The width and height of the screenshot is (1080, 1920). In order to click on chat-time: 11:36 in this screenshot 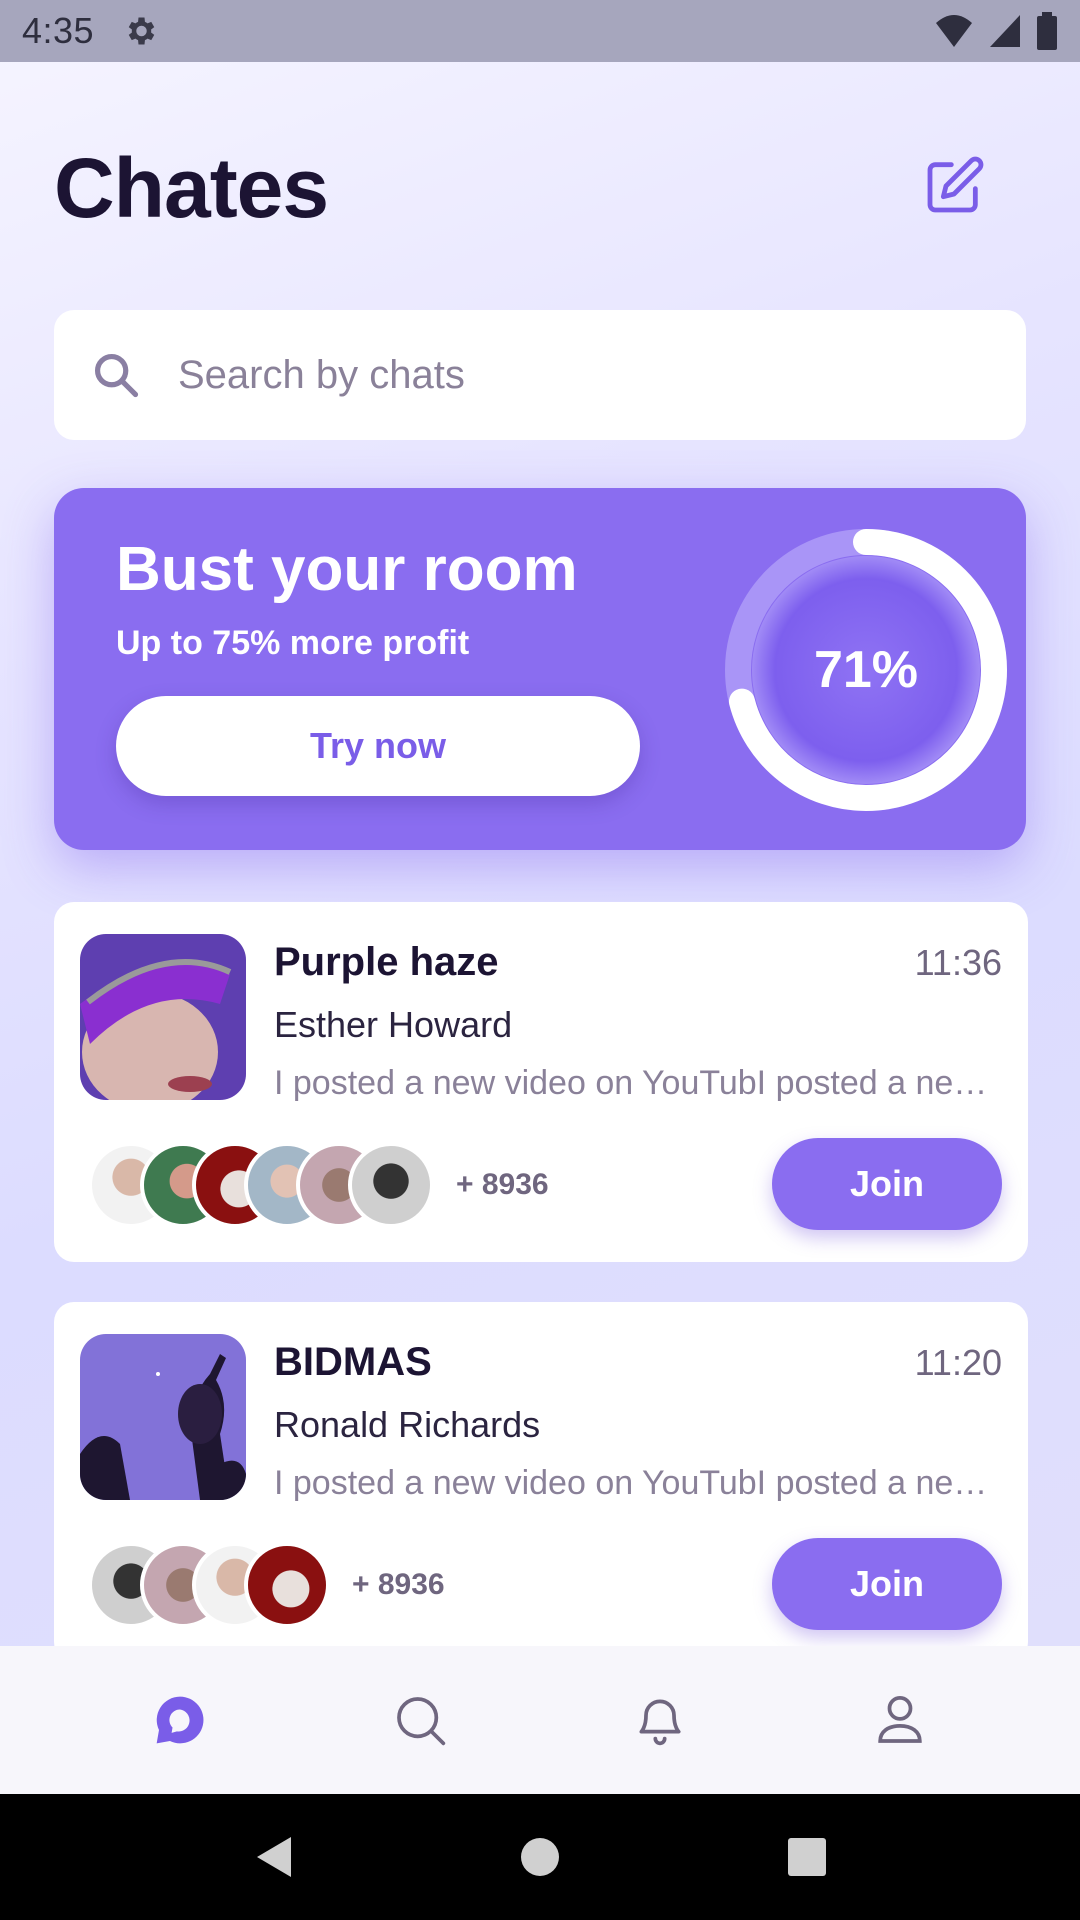, I will do `click(958, 962)`.